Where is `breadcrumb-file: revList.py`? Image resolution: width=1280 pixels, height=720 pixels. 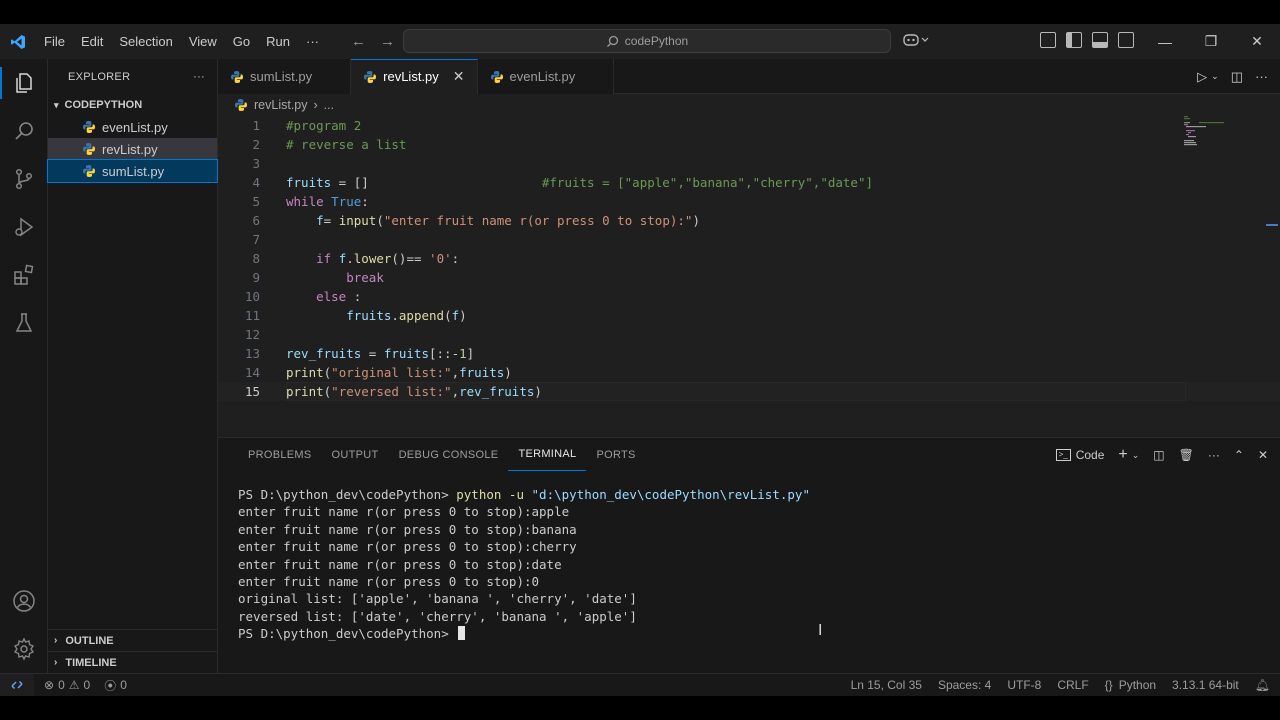
breadcrumb-file: revList.py is located at coordinates (281, 105).